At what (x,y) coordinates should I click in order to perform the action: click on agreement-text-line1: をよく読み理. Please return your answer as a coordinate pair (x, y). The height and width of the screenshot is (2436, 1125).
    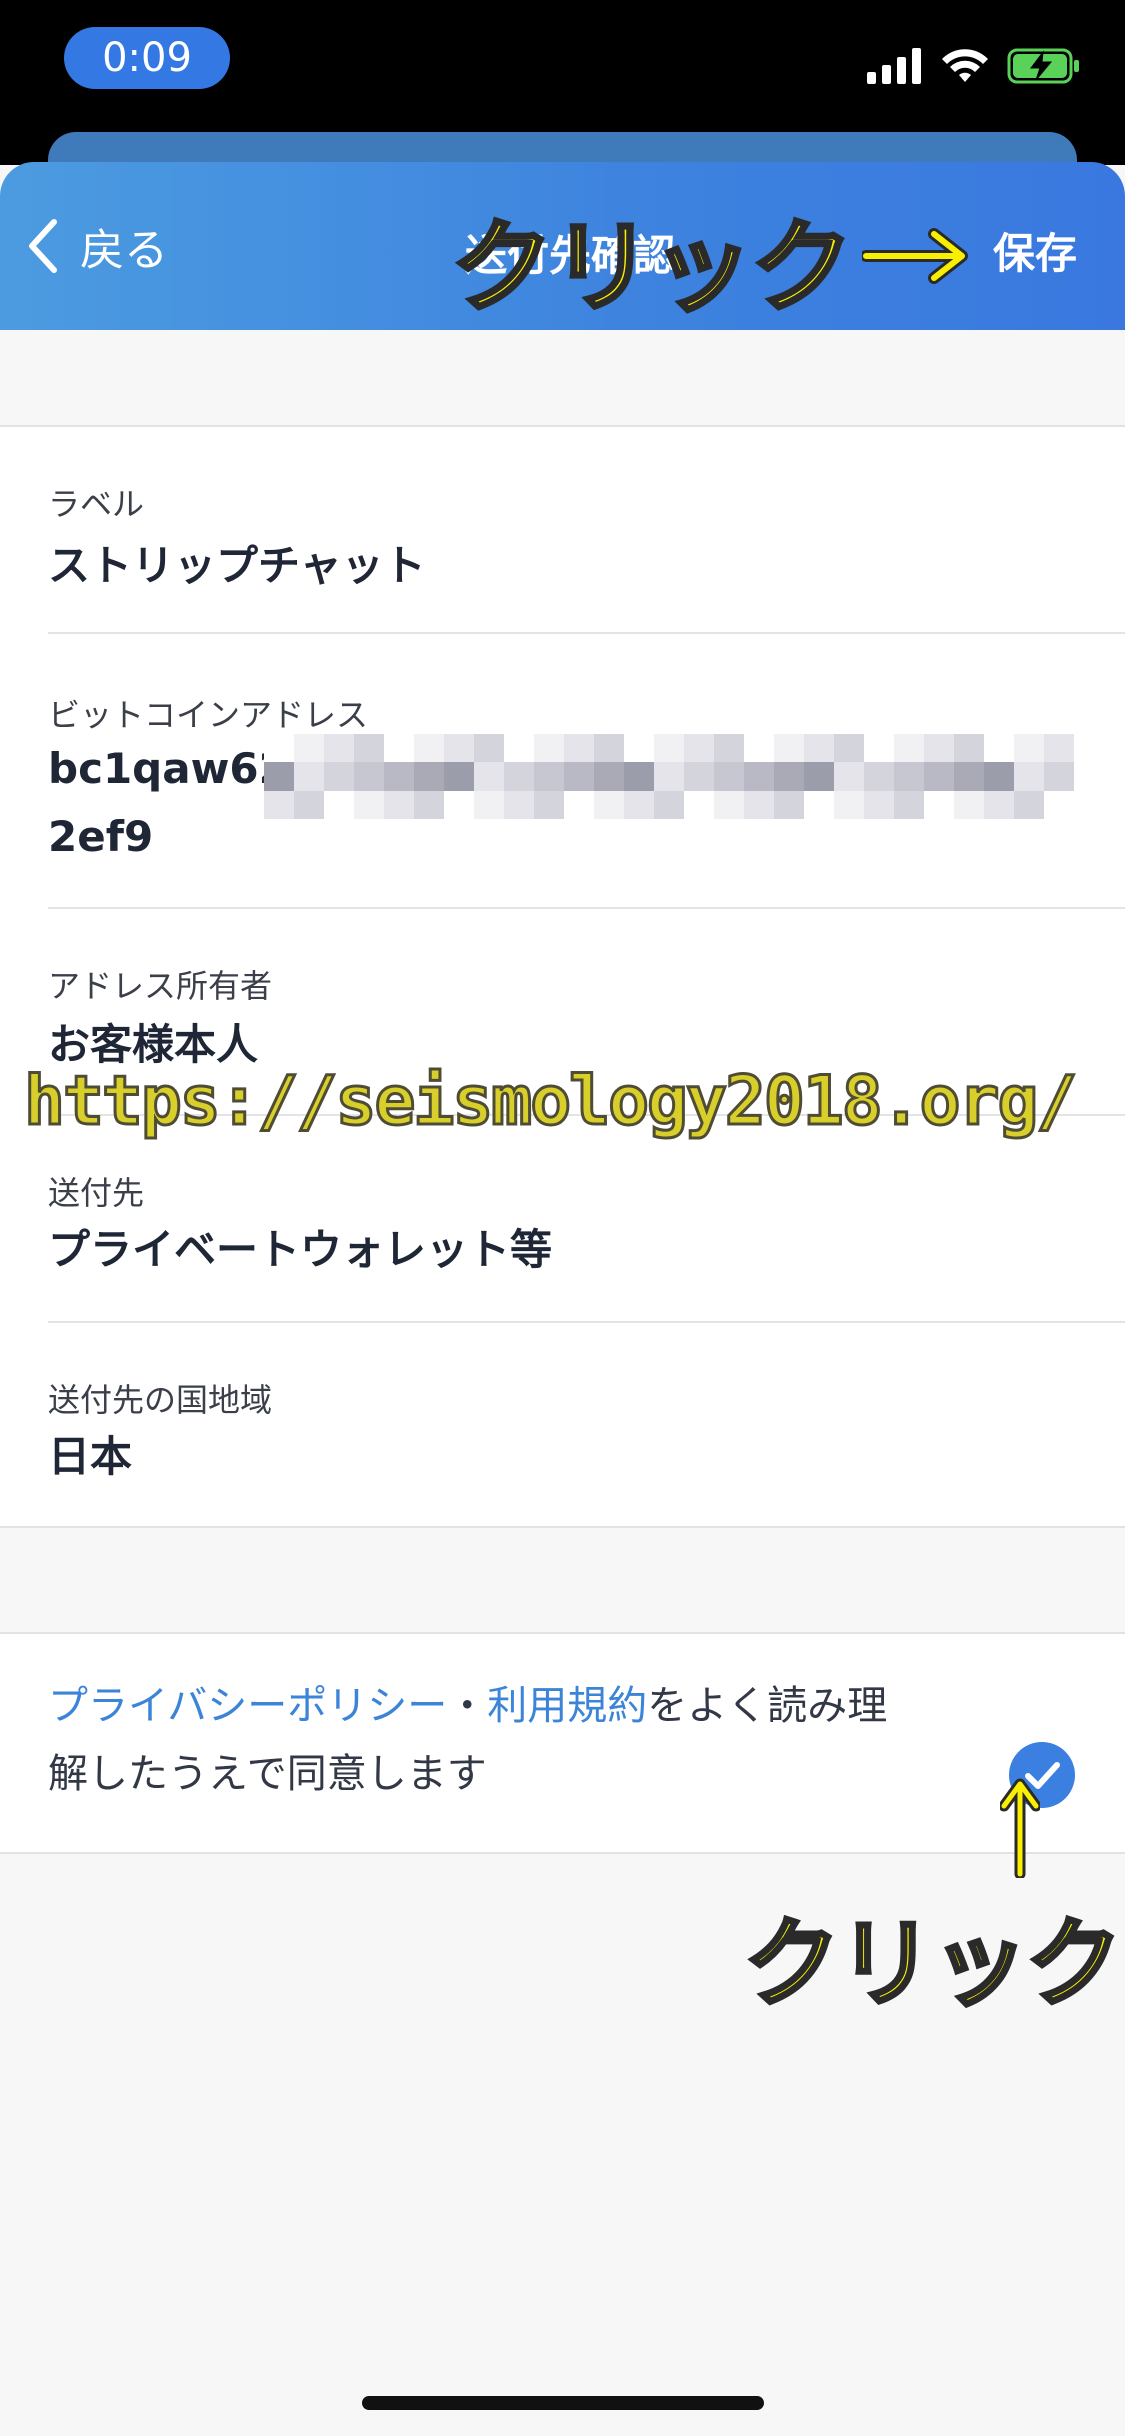
    Looking at the image, I should click on (767, 1706).